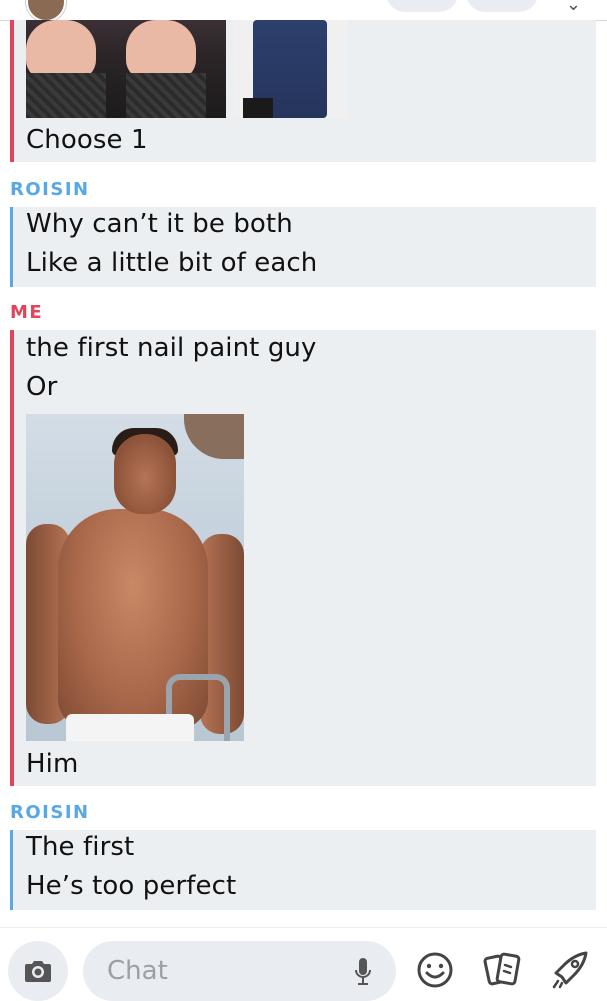  I want to click on microphone-icon, so click(363, 972).